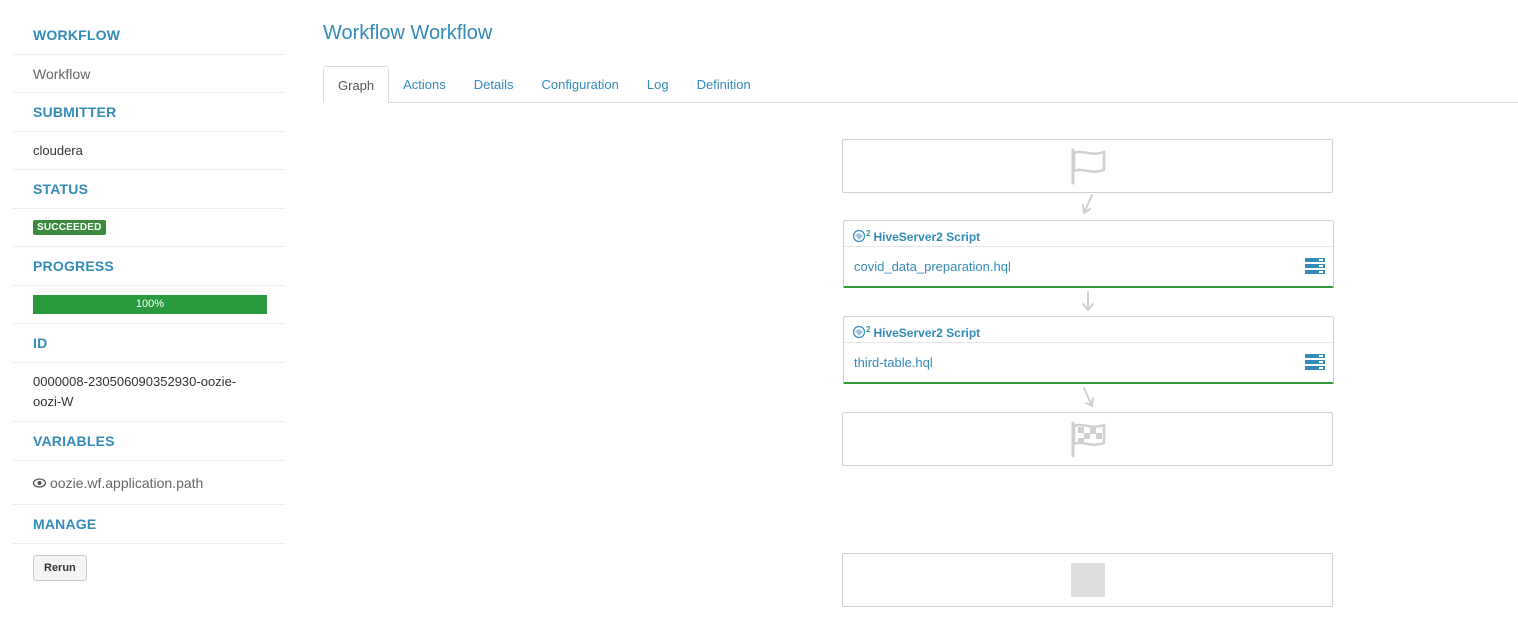  What do you see at coordinates (148, 343) in the screenshot?
I see `id-heading: ID` at bounding box center [148, 343].